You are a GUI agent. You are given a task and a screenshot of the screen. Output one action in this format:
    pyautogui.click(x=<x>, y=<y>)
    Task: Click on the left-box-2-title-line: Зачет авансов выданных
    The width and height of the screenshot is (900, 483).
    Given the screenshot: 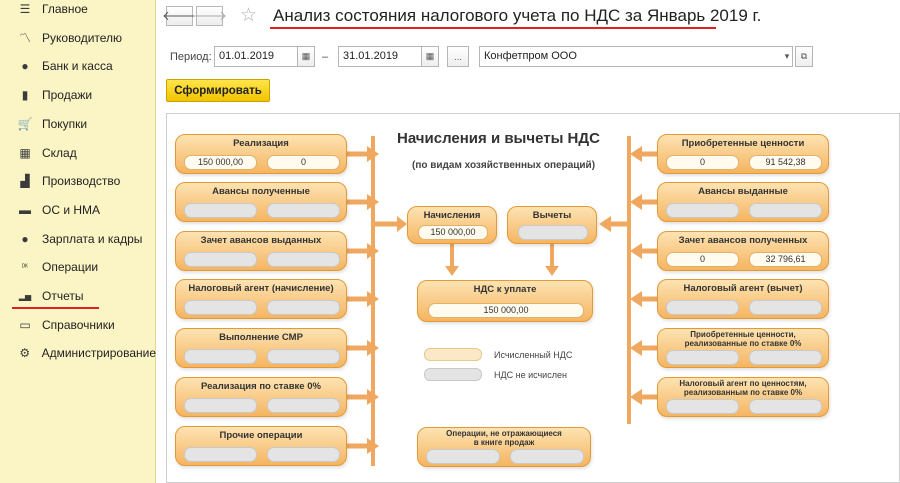 What is the action you would take?
    pyautogui.click(x=261, y=240)
    